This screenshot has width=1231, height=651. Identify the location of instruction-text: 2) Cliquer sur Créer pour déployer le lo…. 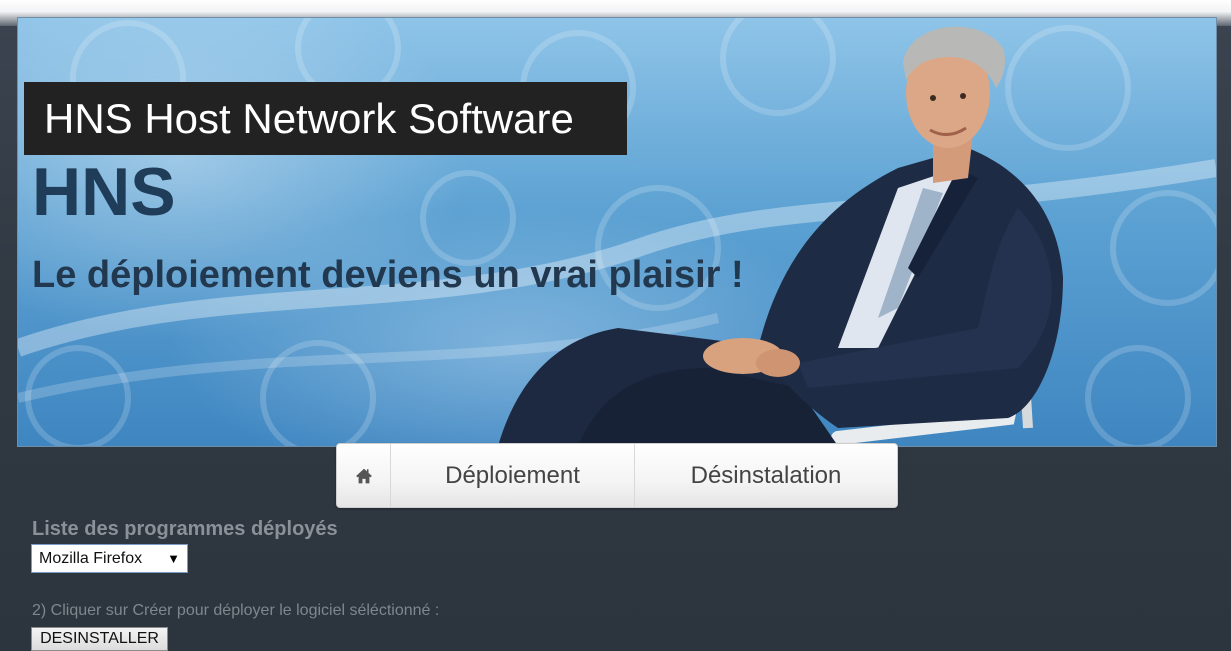
(236, 610).